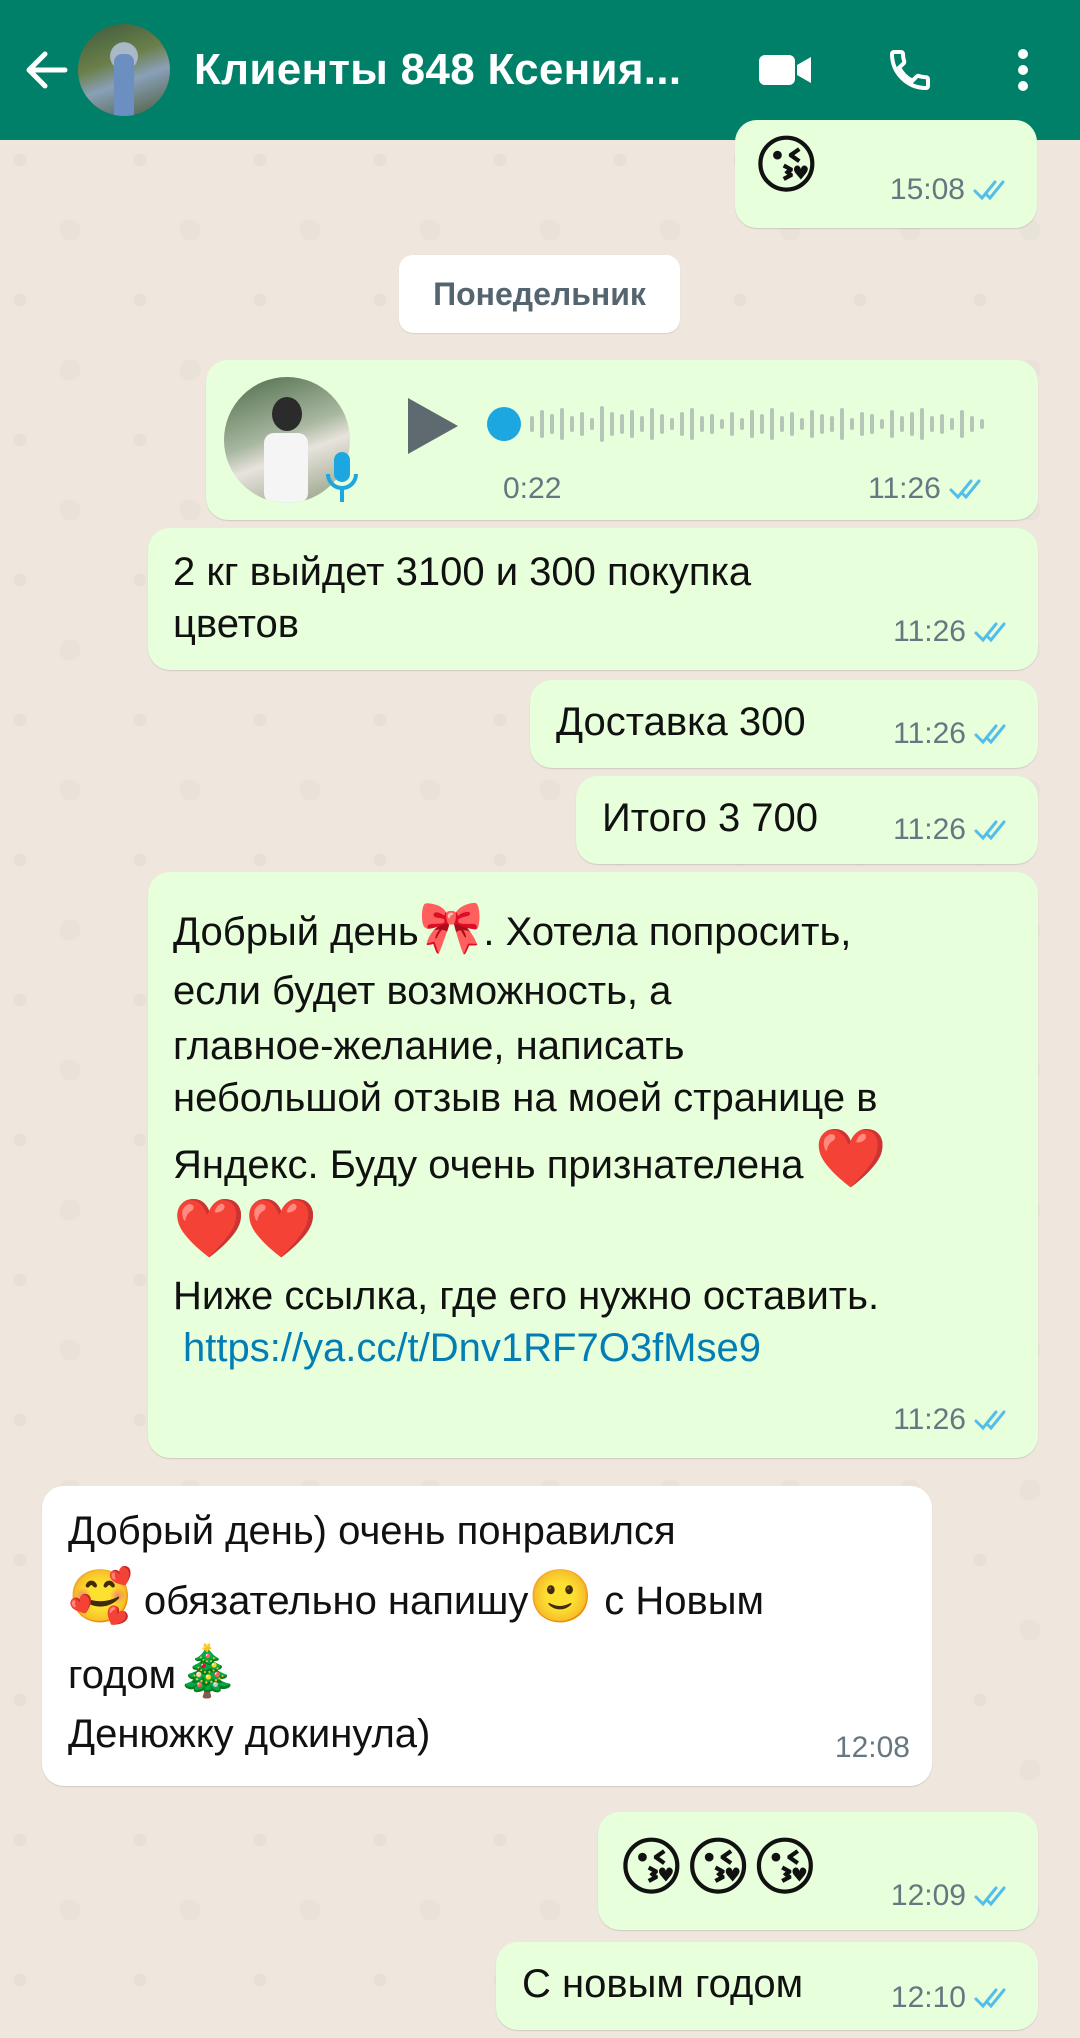 The image size is (1080, 2038). I want to click on message-line: Яндекс. Буду очень признателена ❤️, so click(598, 1159).